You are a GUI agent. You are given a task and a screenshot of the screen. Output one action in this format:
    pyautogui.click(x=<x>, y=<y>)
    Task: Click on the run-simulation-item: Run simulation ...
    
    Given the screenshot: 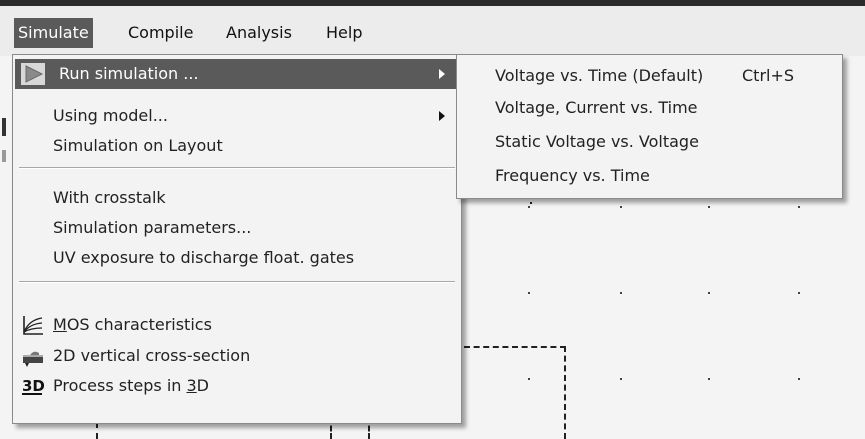 What is the action you would take?
    pyautogui.click(x=237, y=74)
    